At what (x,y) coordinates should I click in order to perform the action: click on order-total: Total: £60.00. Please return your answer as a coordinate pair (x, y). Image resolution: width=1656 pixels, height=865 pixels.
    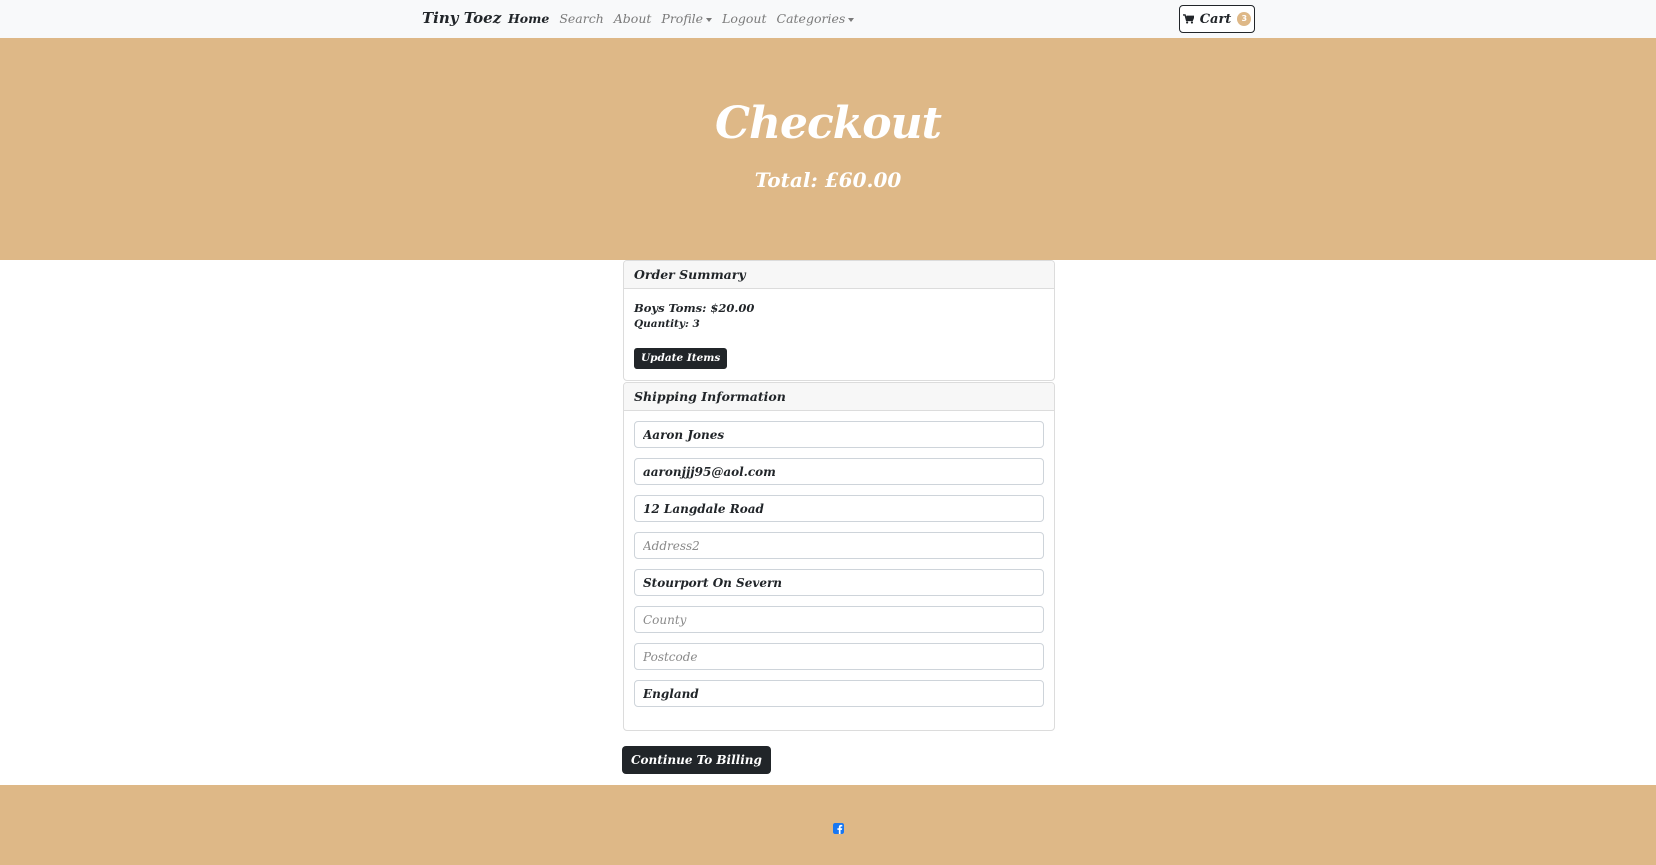
    Looking at the image, I should click on (828, 180).